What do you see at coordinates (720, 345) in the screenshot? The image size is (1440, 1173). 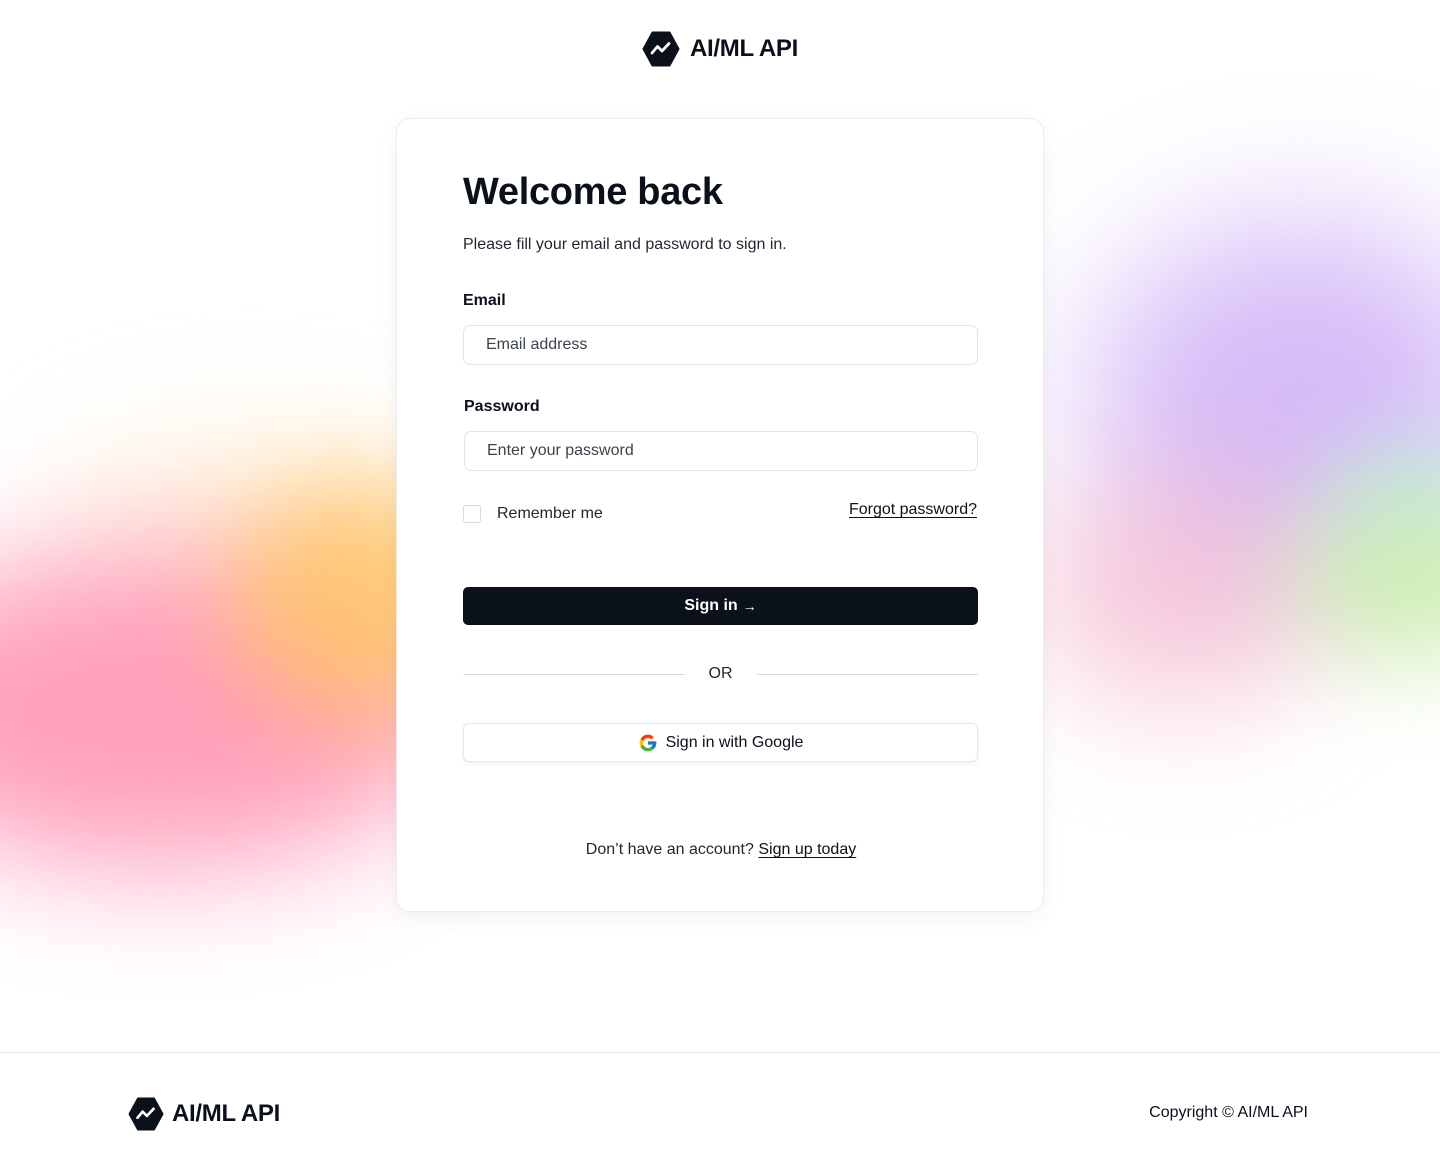 I see `email-field` at bounding box center [720, 345].